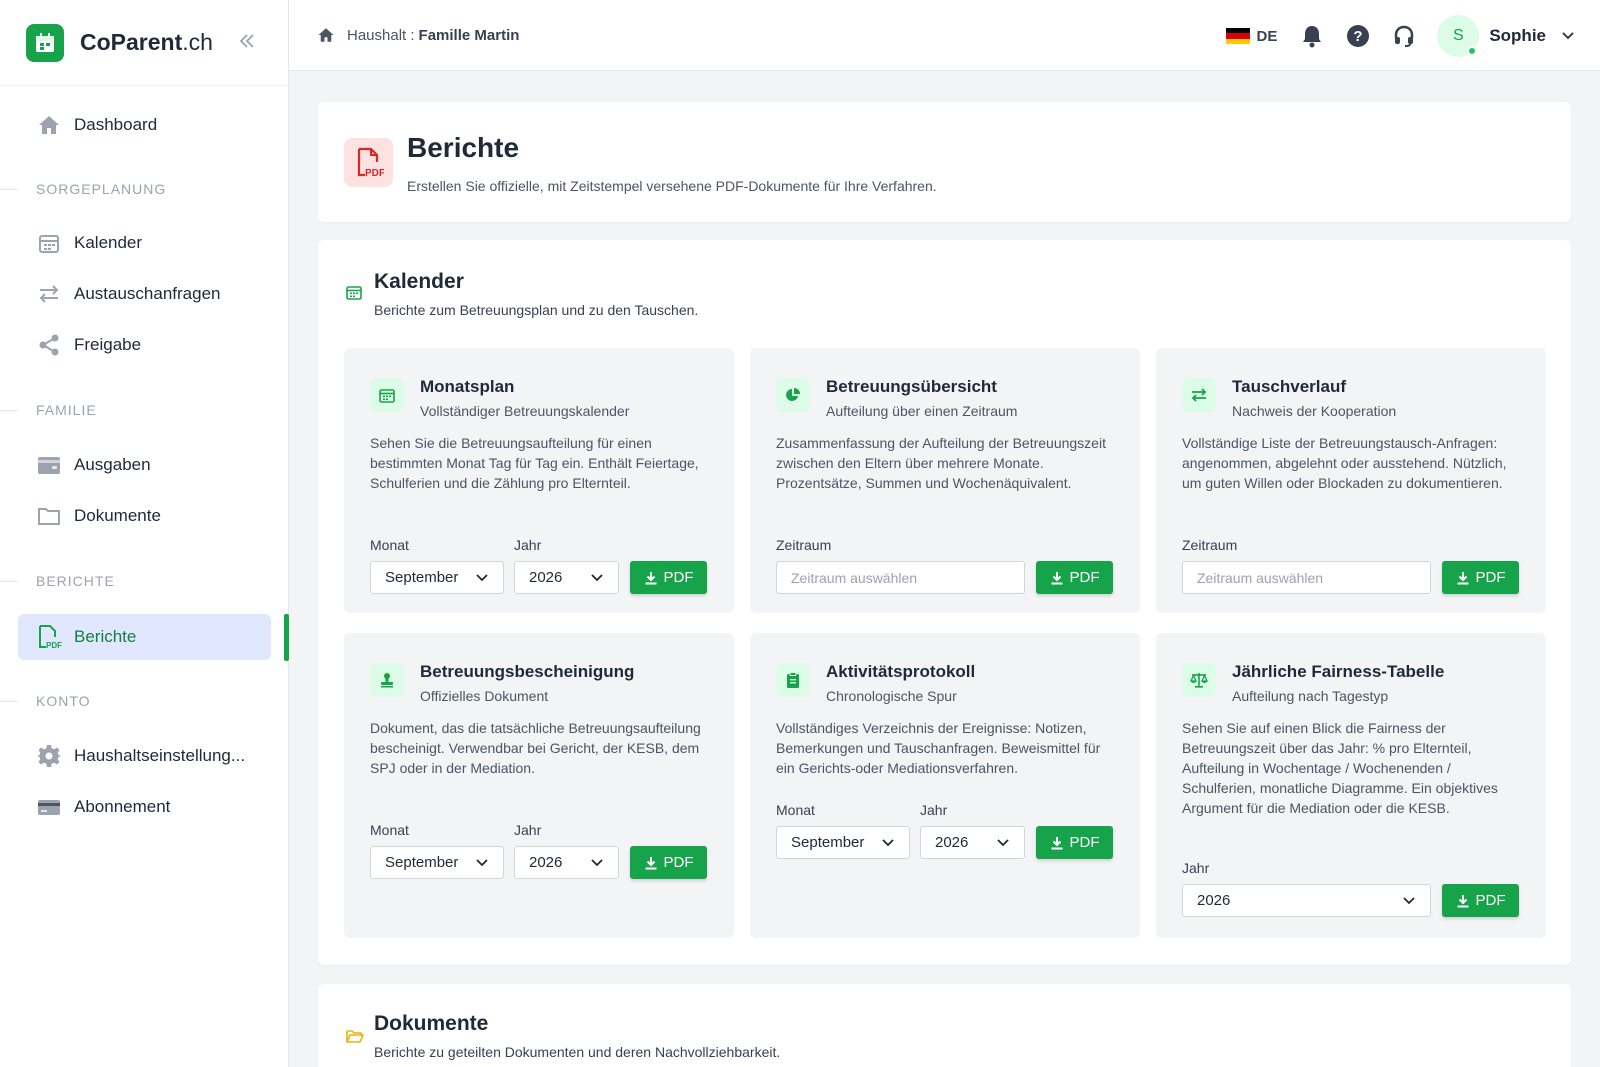 This screenshot has width=1600, height=1067. Describe the element at coordinates (527, 671) in the screenshot. I see `report-title: Betreuungsbescheinigung` at that location.